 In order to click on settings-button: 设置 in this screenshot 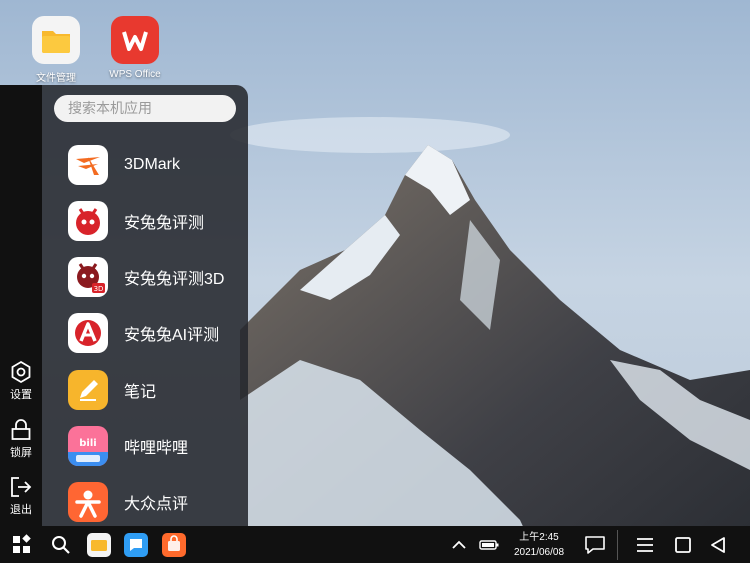, I will do `click(21, 381)`.